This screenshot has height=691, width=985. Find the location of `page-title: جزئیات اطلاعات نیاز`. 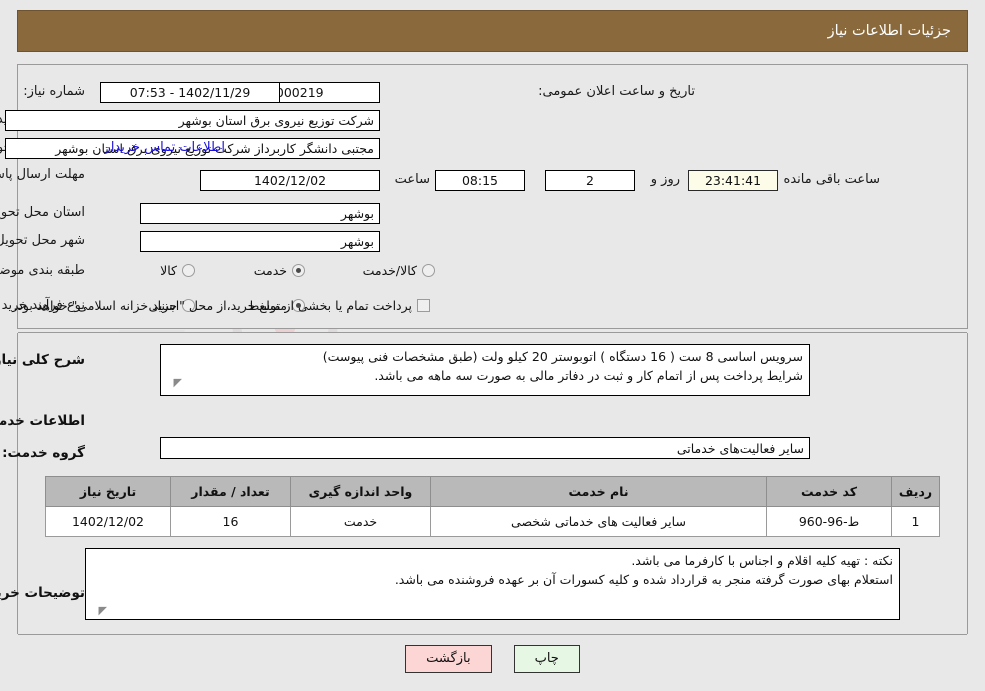

page-title: جزئیات اطلاعات نیاز is located at coordinates (889, 31).